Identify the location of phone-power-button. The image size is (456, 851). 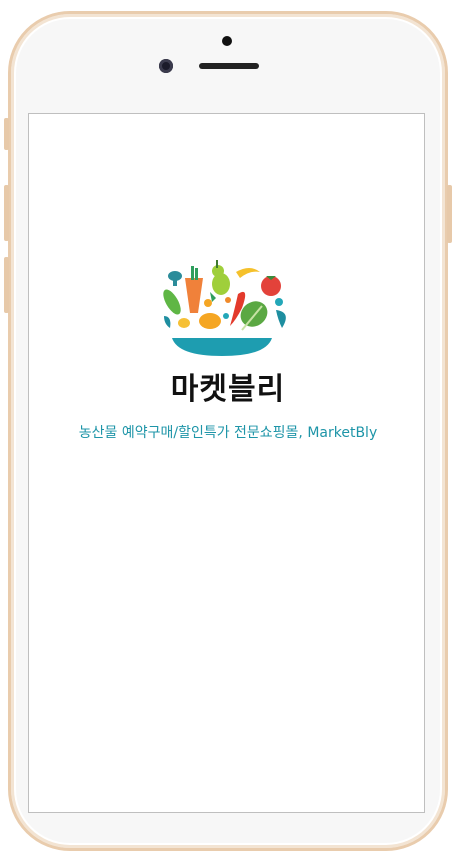
(449, 214).